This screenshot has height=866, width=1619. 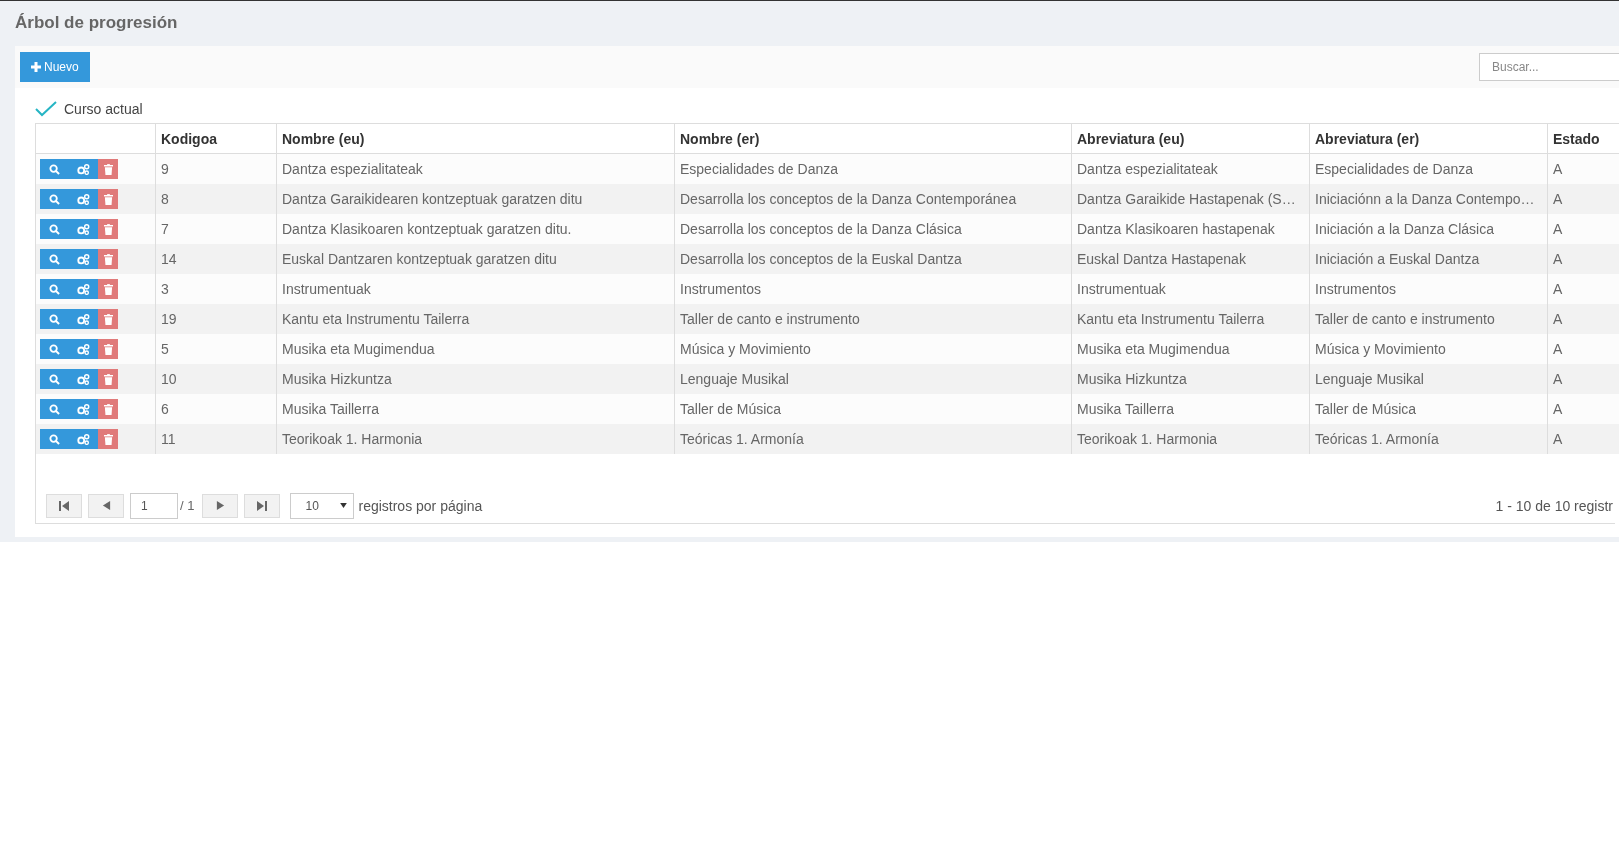 I want to click on dropdown-caret-icon, so click(x=344, y=505).